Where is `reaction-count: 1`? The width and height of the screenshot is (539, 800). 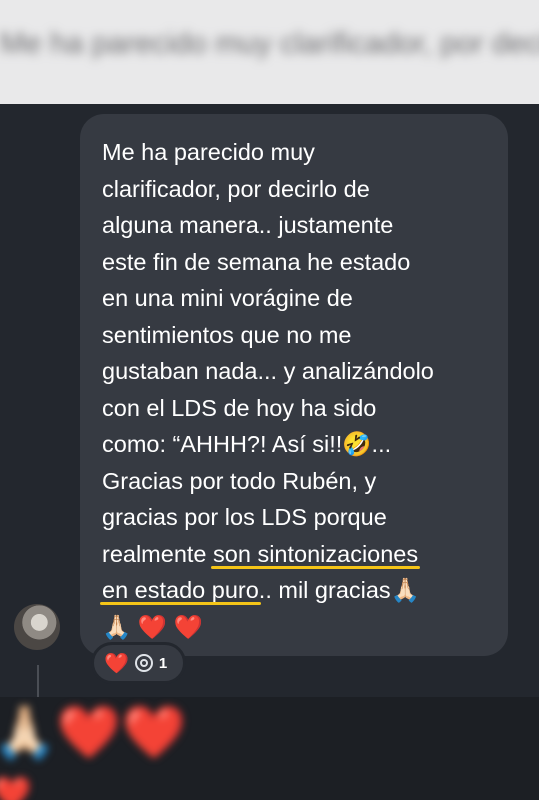
reaction-count: 1 is located at coordinates (163, 663).